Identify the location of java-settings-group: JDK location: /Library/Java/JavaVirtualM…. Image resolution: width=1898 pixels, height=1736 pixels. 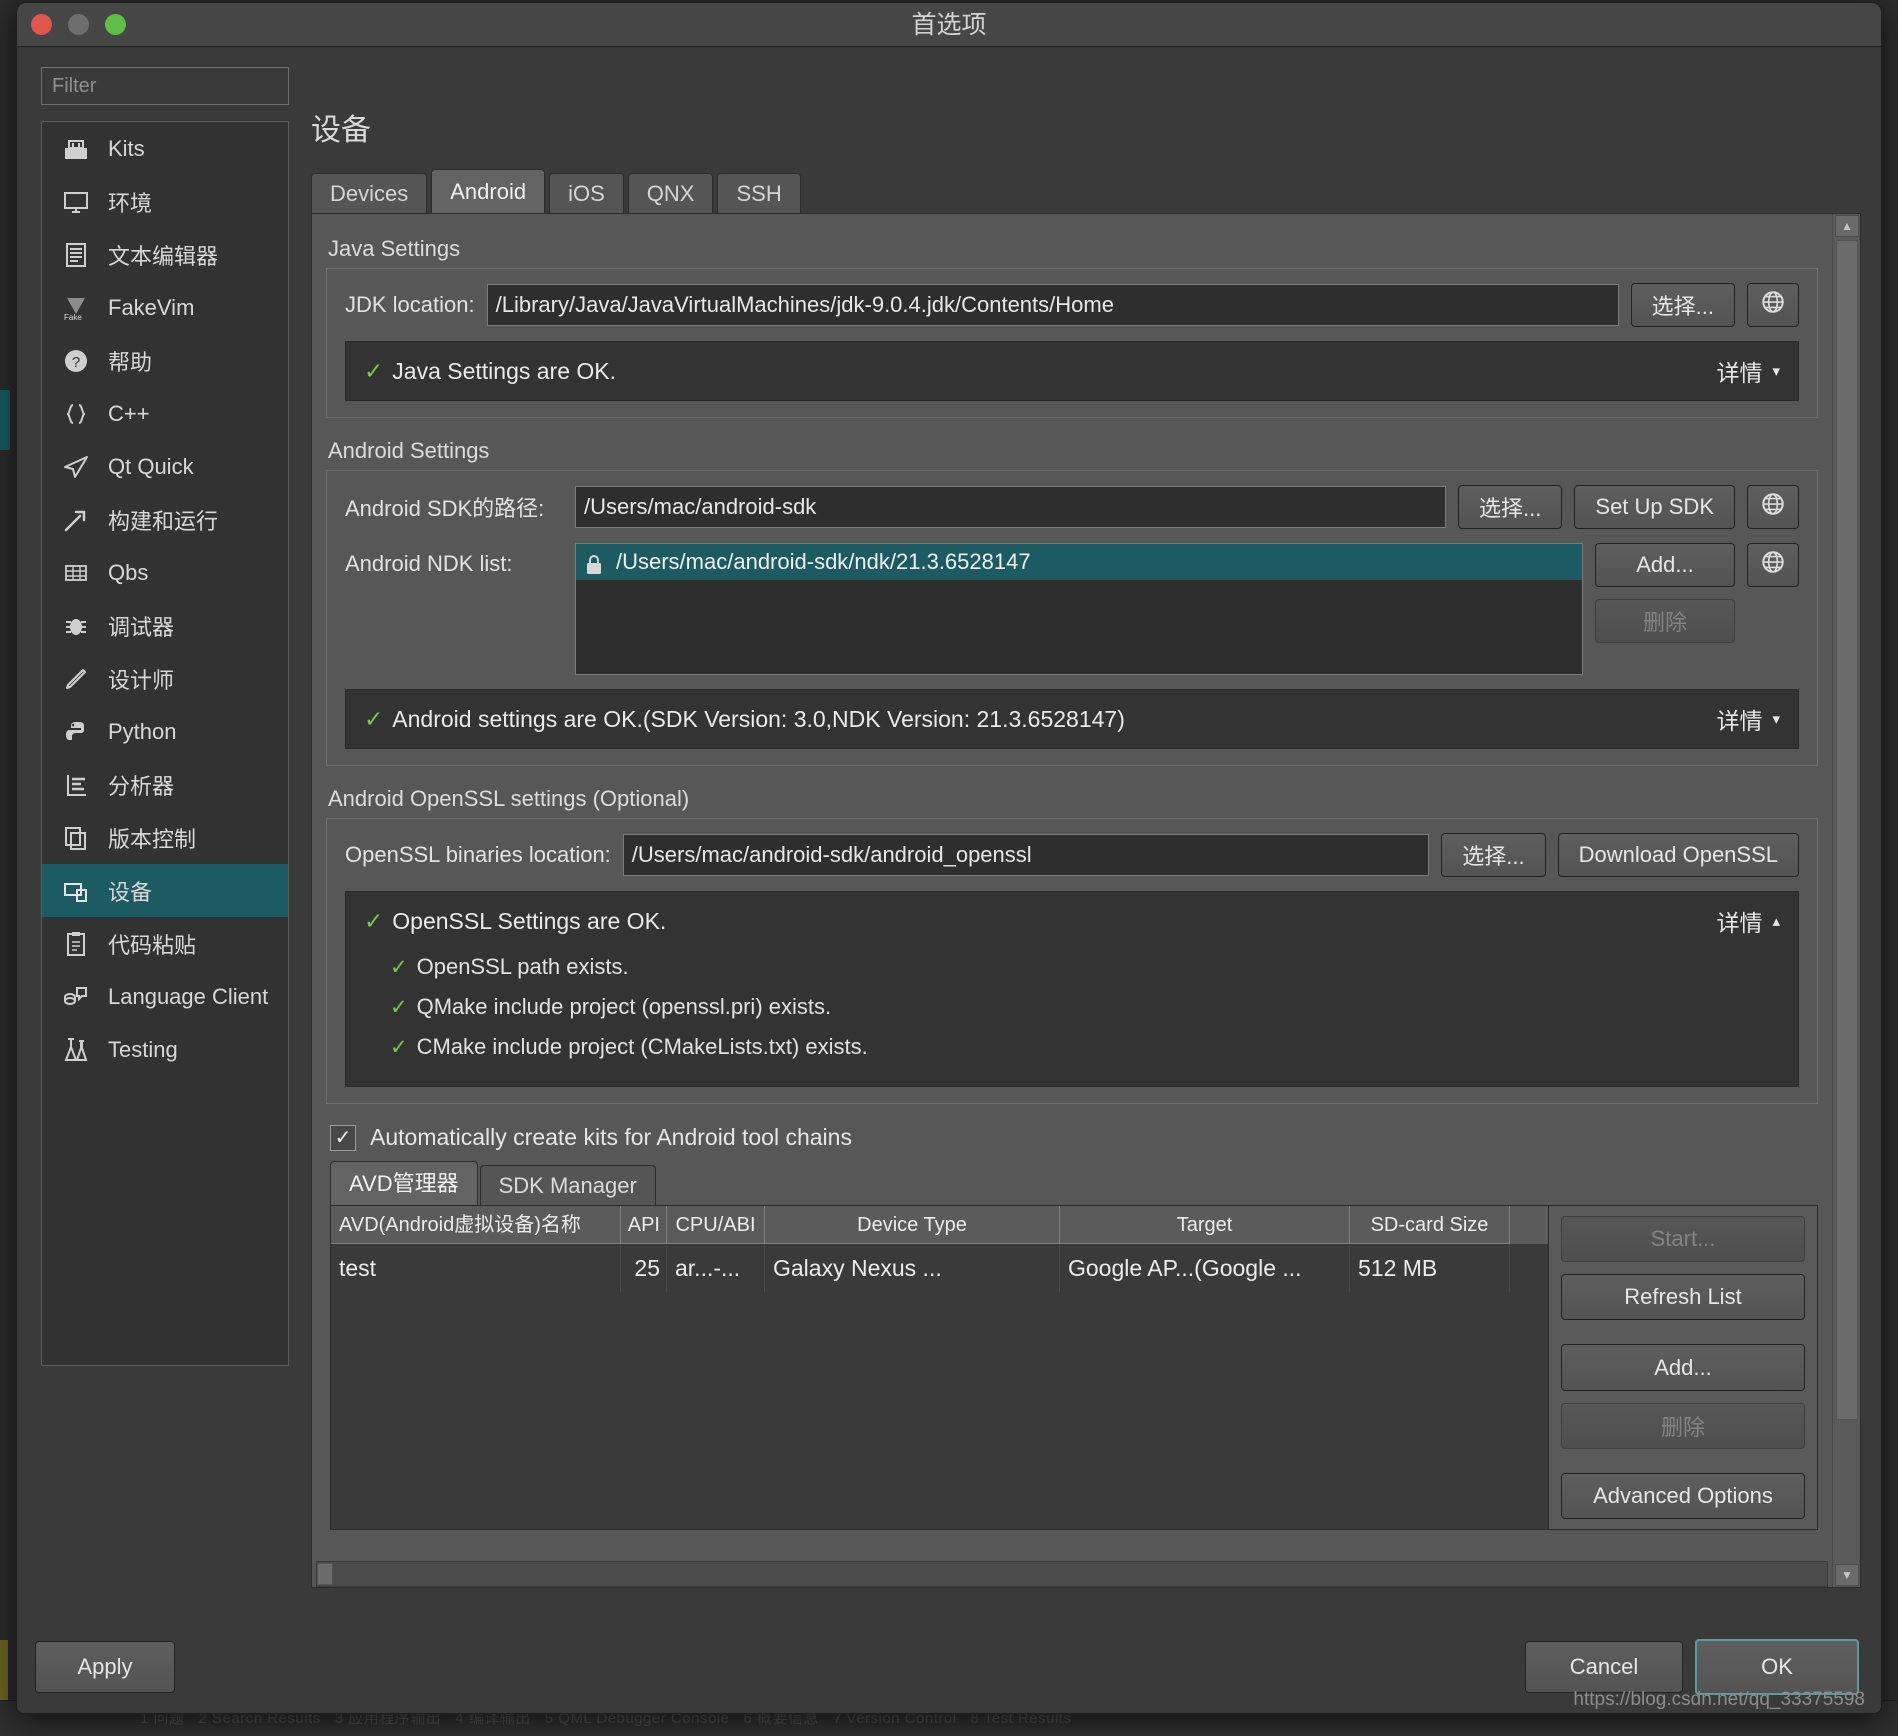
(1072, 343).